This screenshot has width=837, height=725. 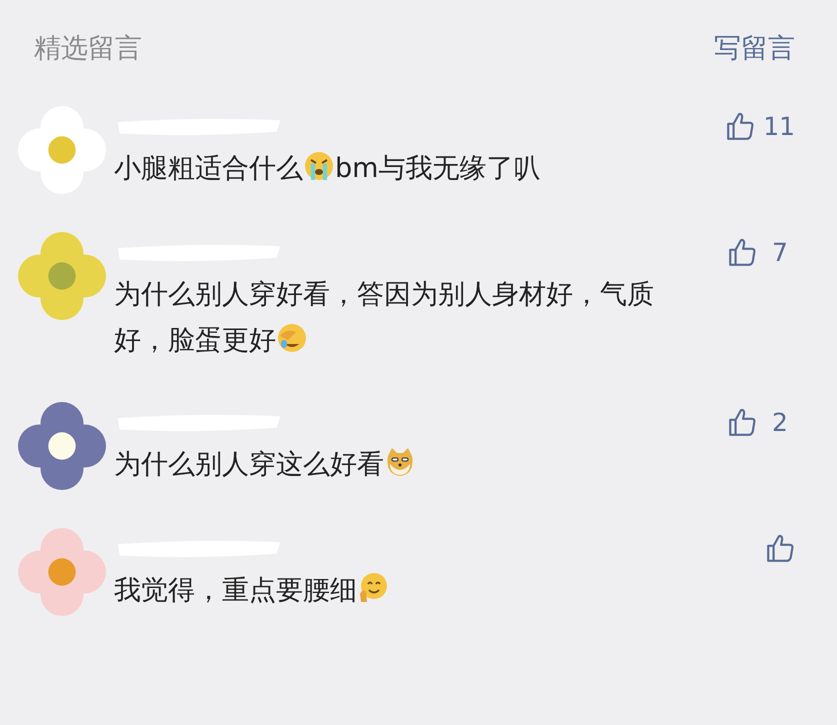 I want to click on facepalm-emoji-icon, so click(x=292, y=338).